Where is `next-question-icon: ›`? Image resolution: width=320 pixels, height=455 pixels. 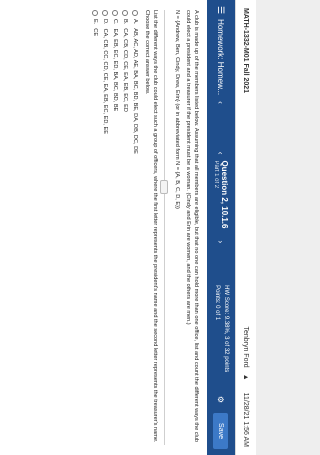
next-question-icon: › is located at coordinates (221, 241).